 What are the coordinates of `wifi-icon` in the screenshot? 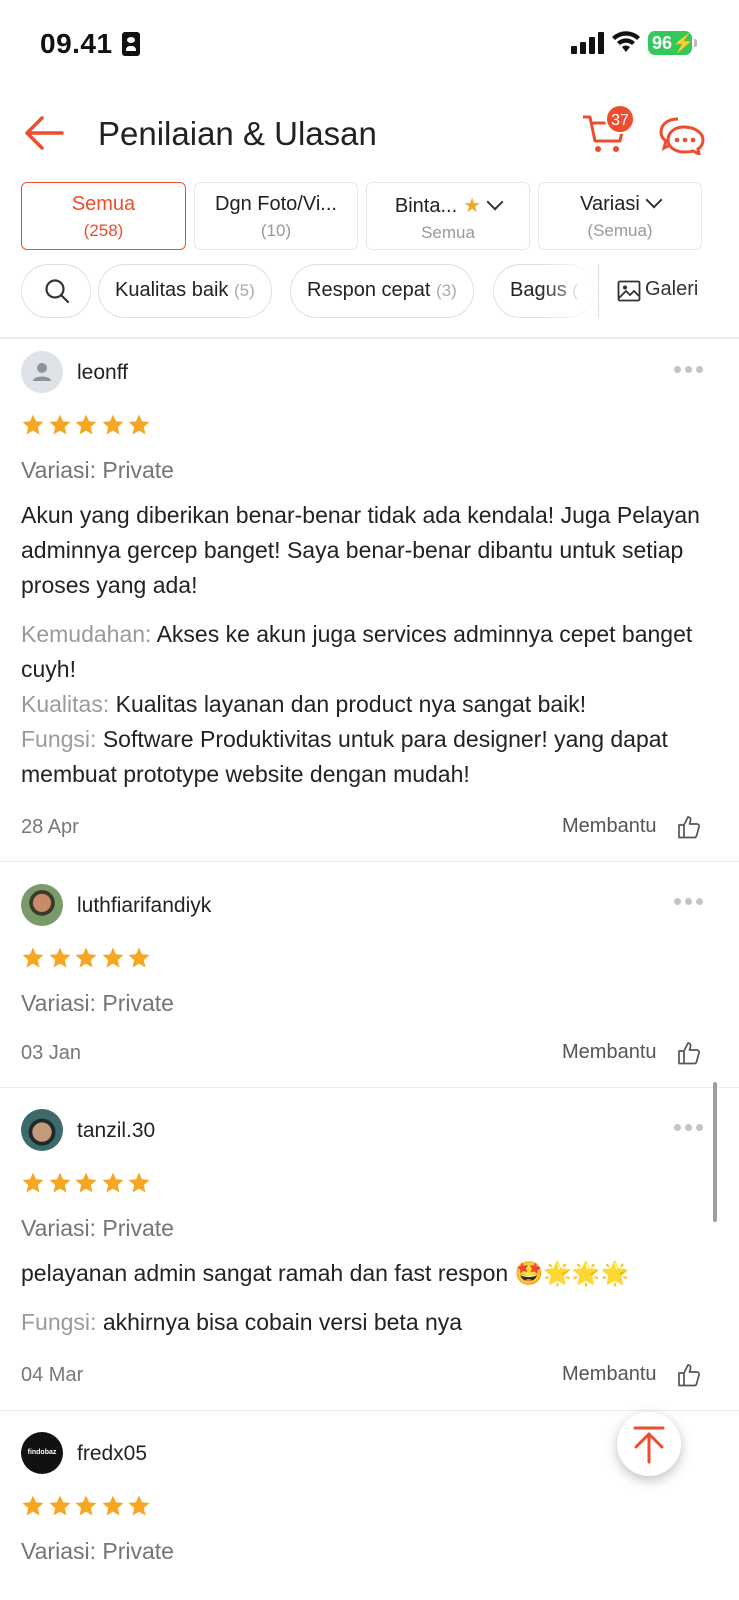 It's located at (626, 41).